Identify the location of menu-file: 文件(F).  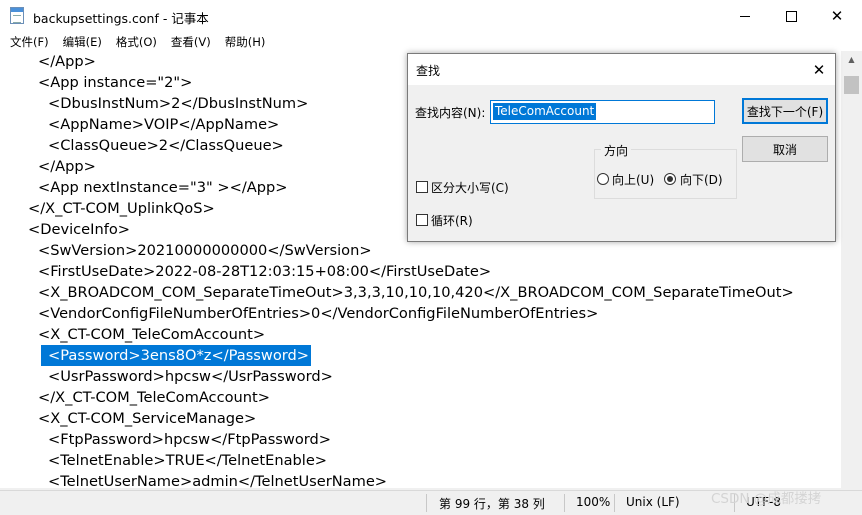
(24, 42).